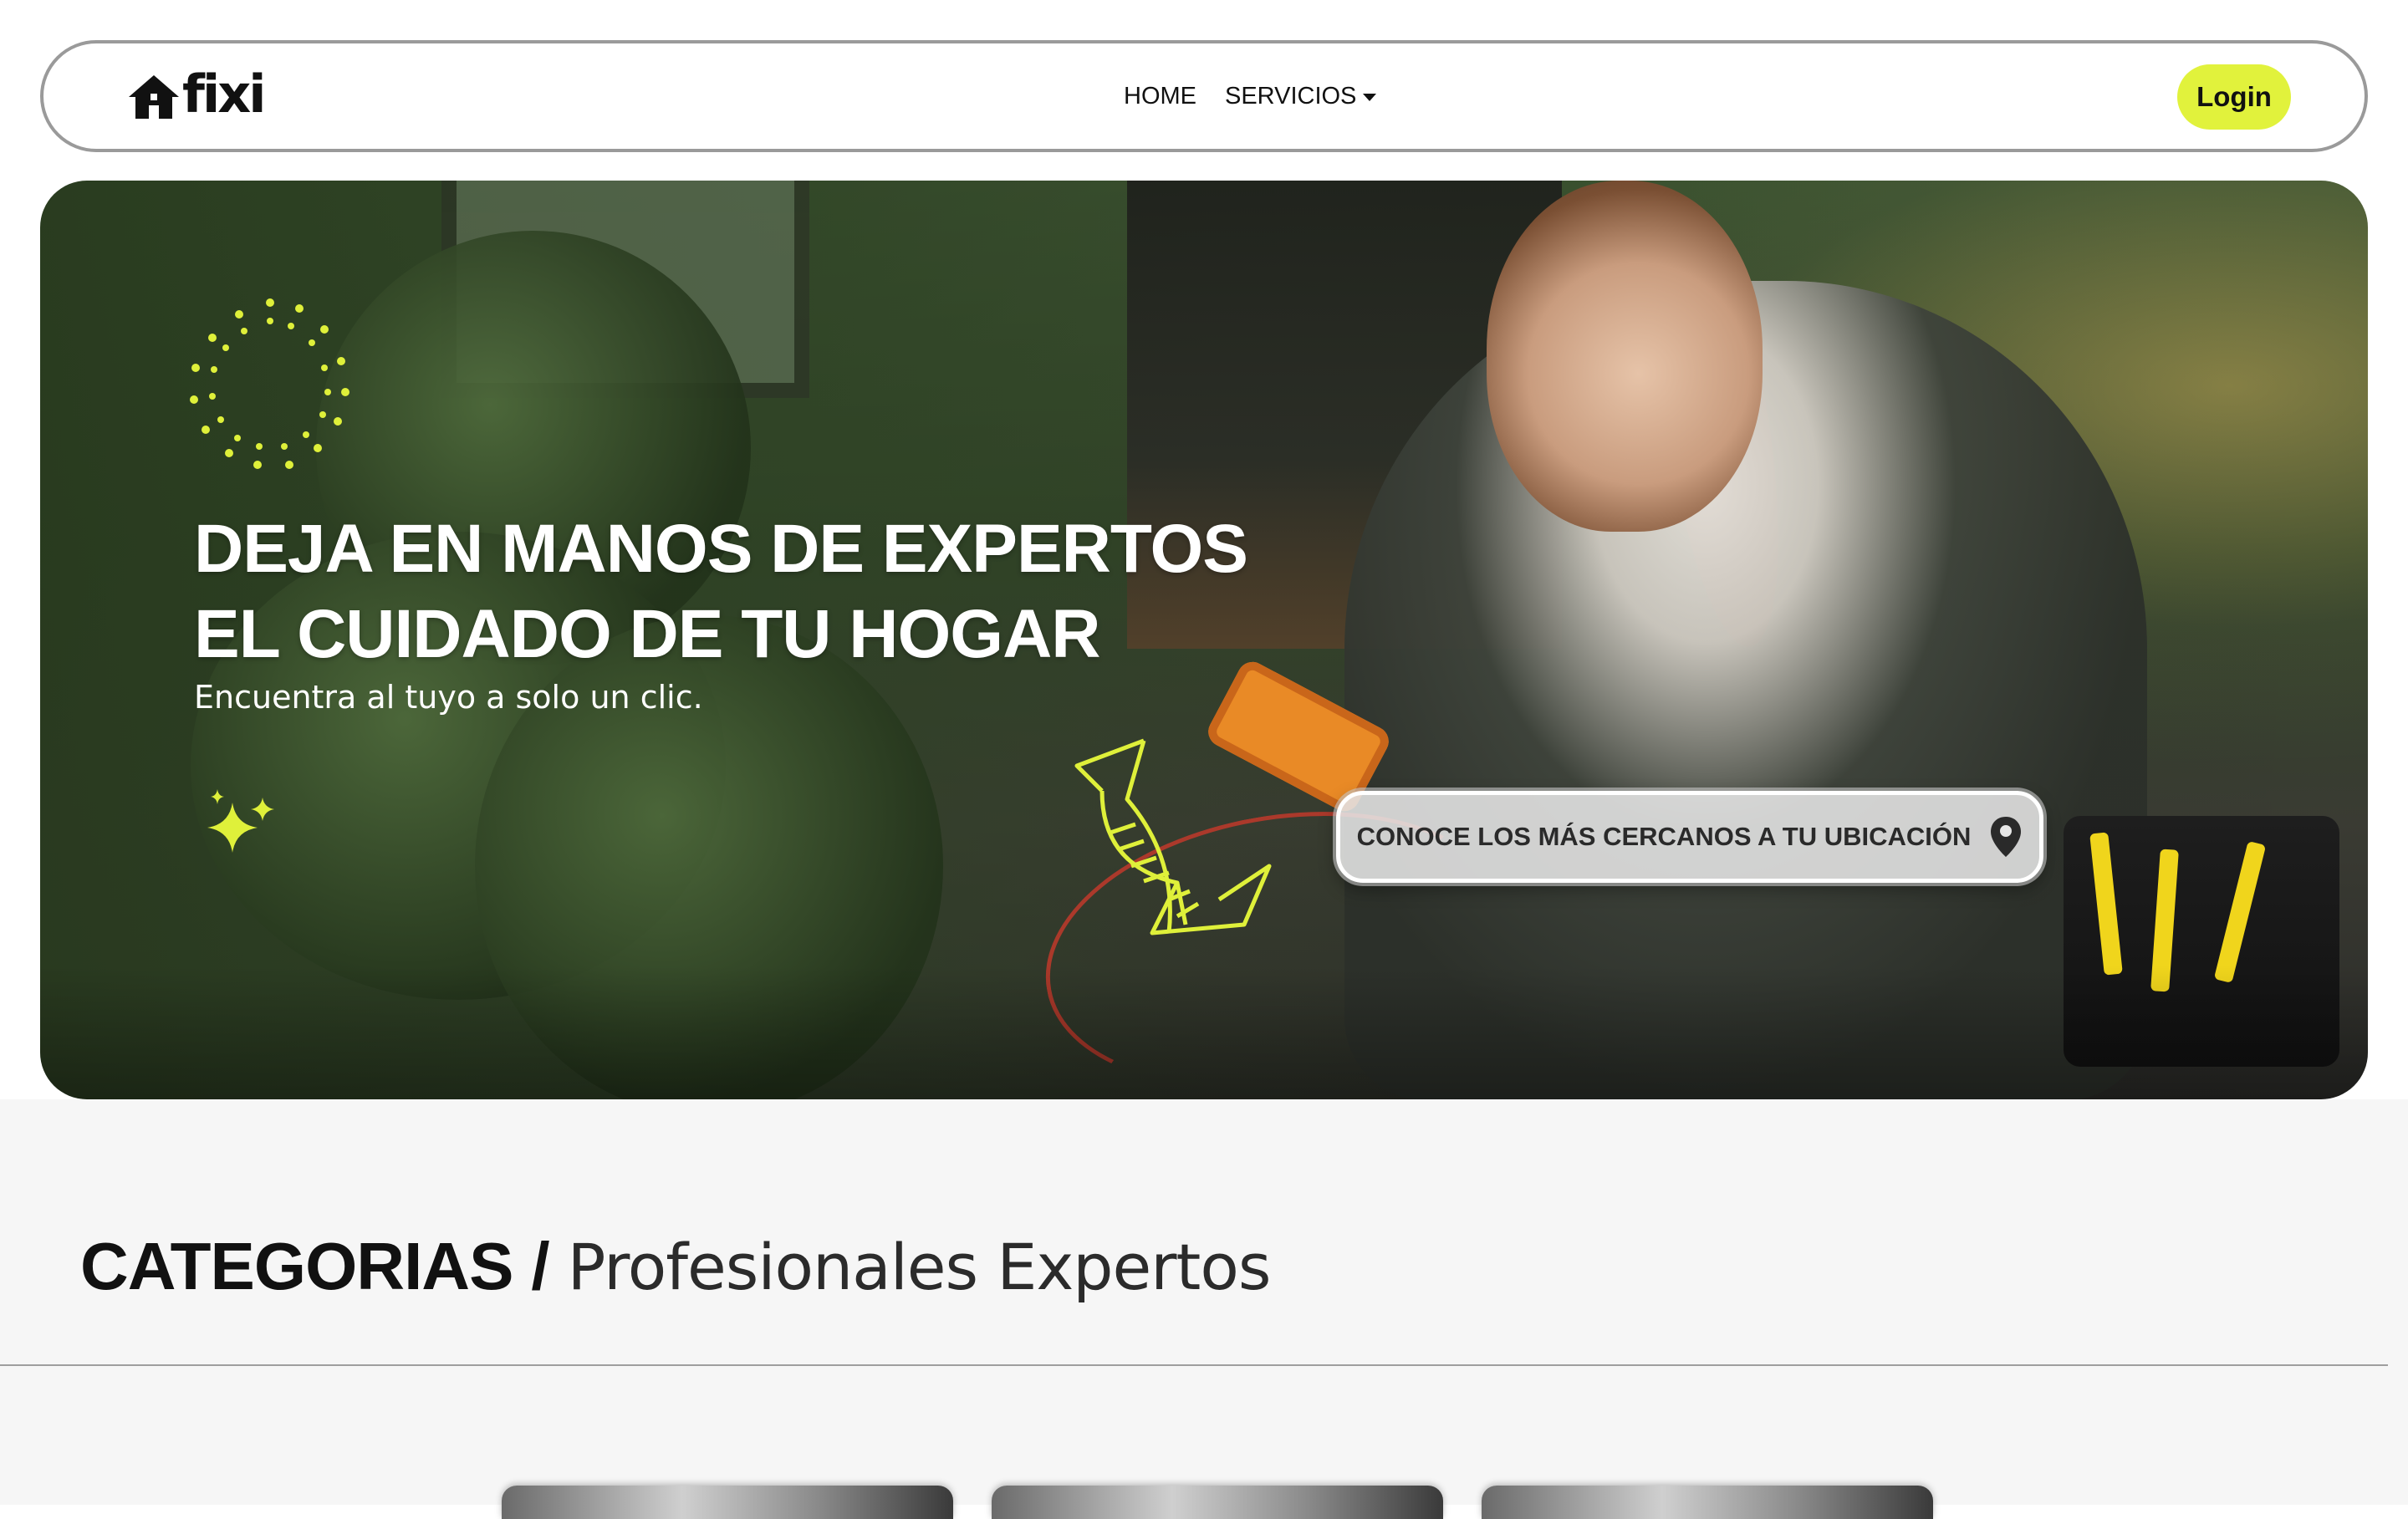 Image resolution: width=2408 pixels, height=1519 pixels. What do you see at coordinates (2006, 837) in the screenshot?
I see `location-pin-icon` at bounding box center [2006, 837].